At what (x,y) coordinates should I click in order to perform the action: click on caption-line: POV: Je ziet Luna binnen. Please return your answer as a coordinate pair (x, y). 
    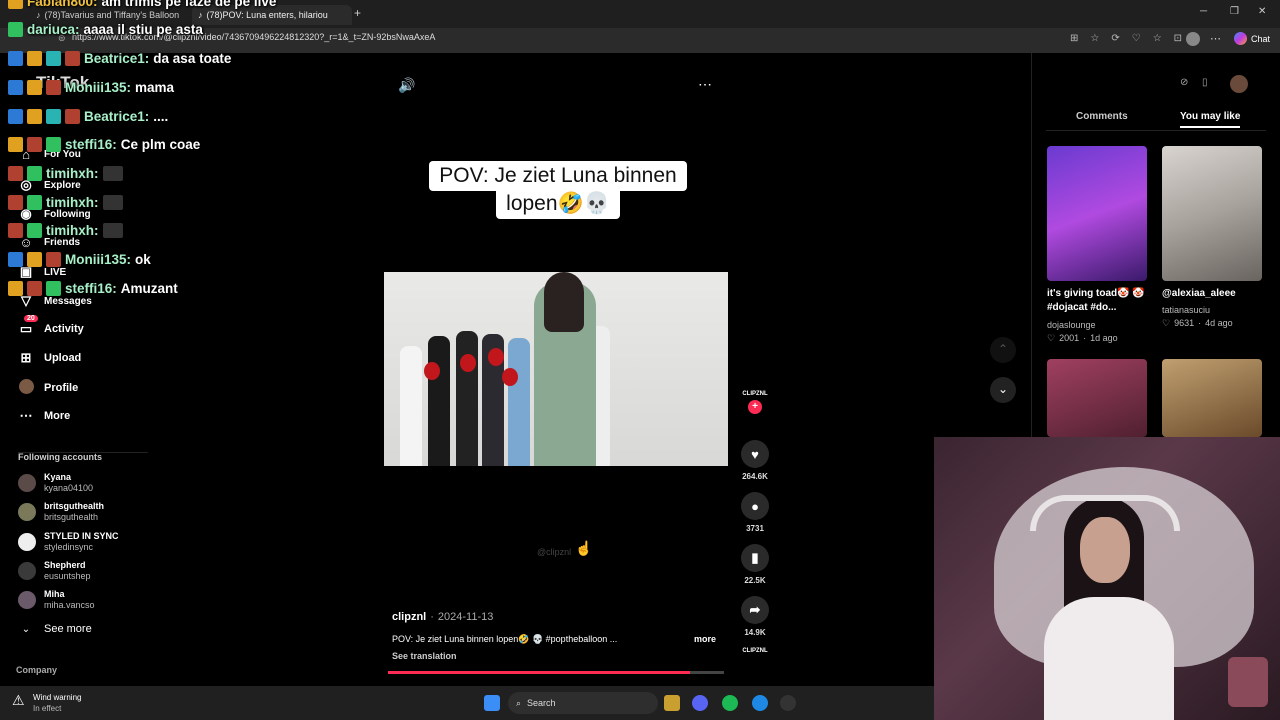
    Looking at the image, I should click on (558, 176).